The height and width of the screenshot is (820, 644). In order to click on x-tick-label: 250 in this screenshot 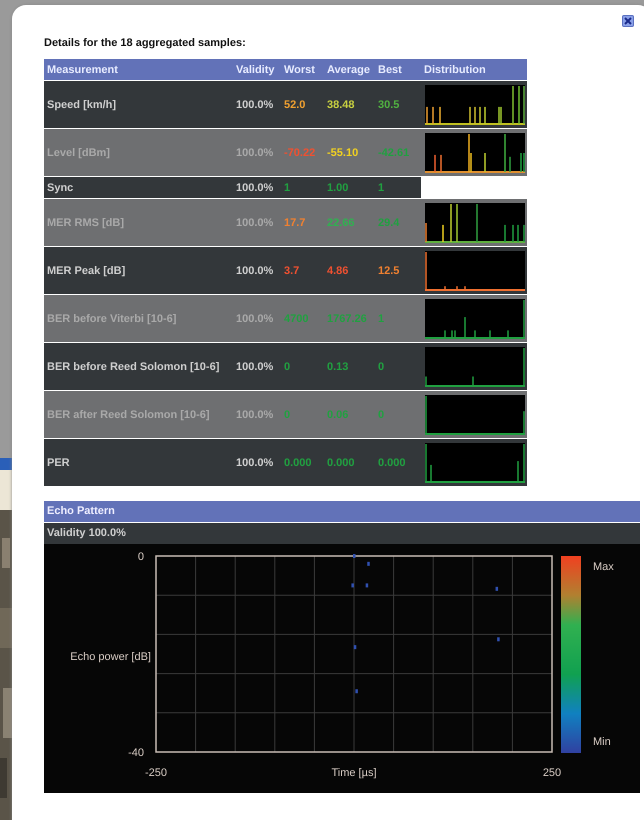, I will do `click(552, 773)`.